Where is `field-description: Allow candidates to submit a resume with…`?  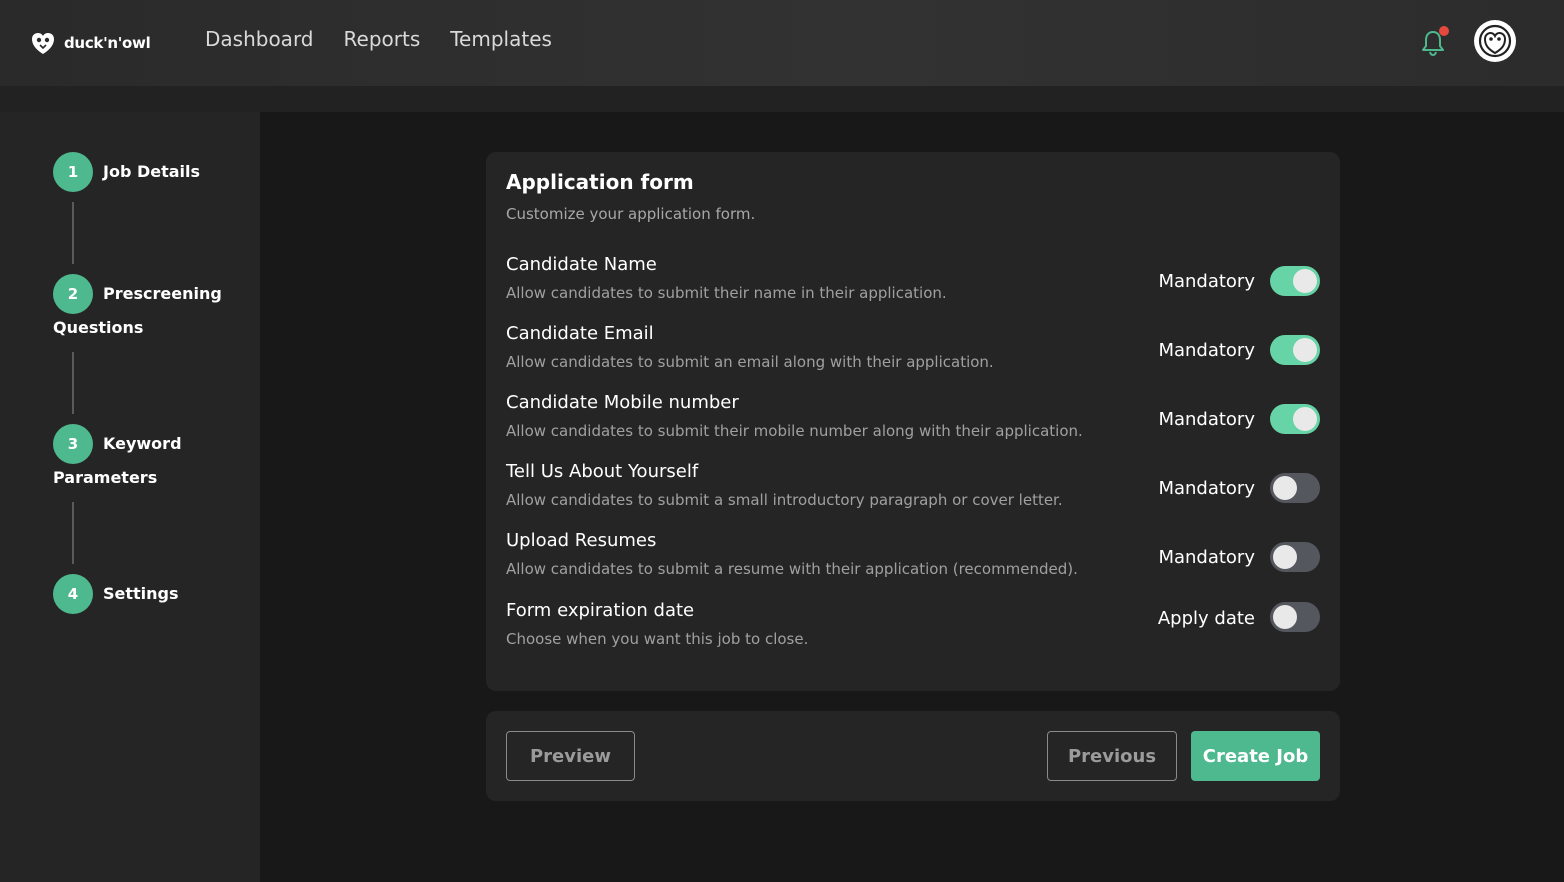 field-description: Allow candidates to submit a resume with… is located at coordinates (792, 569).